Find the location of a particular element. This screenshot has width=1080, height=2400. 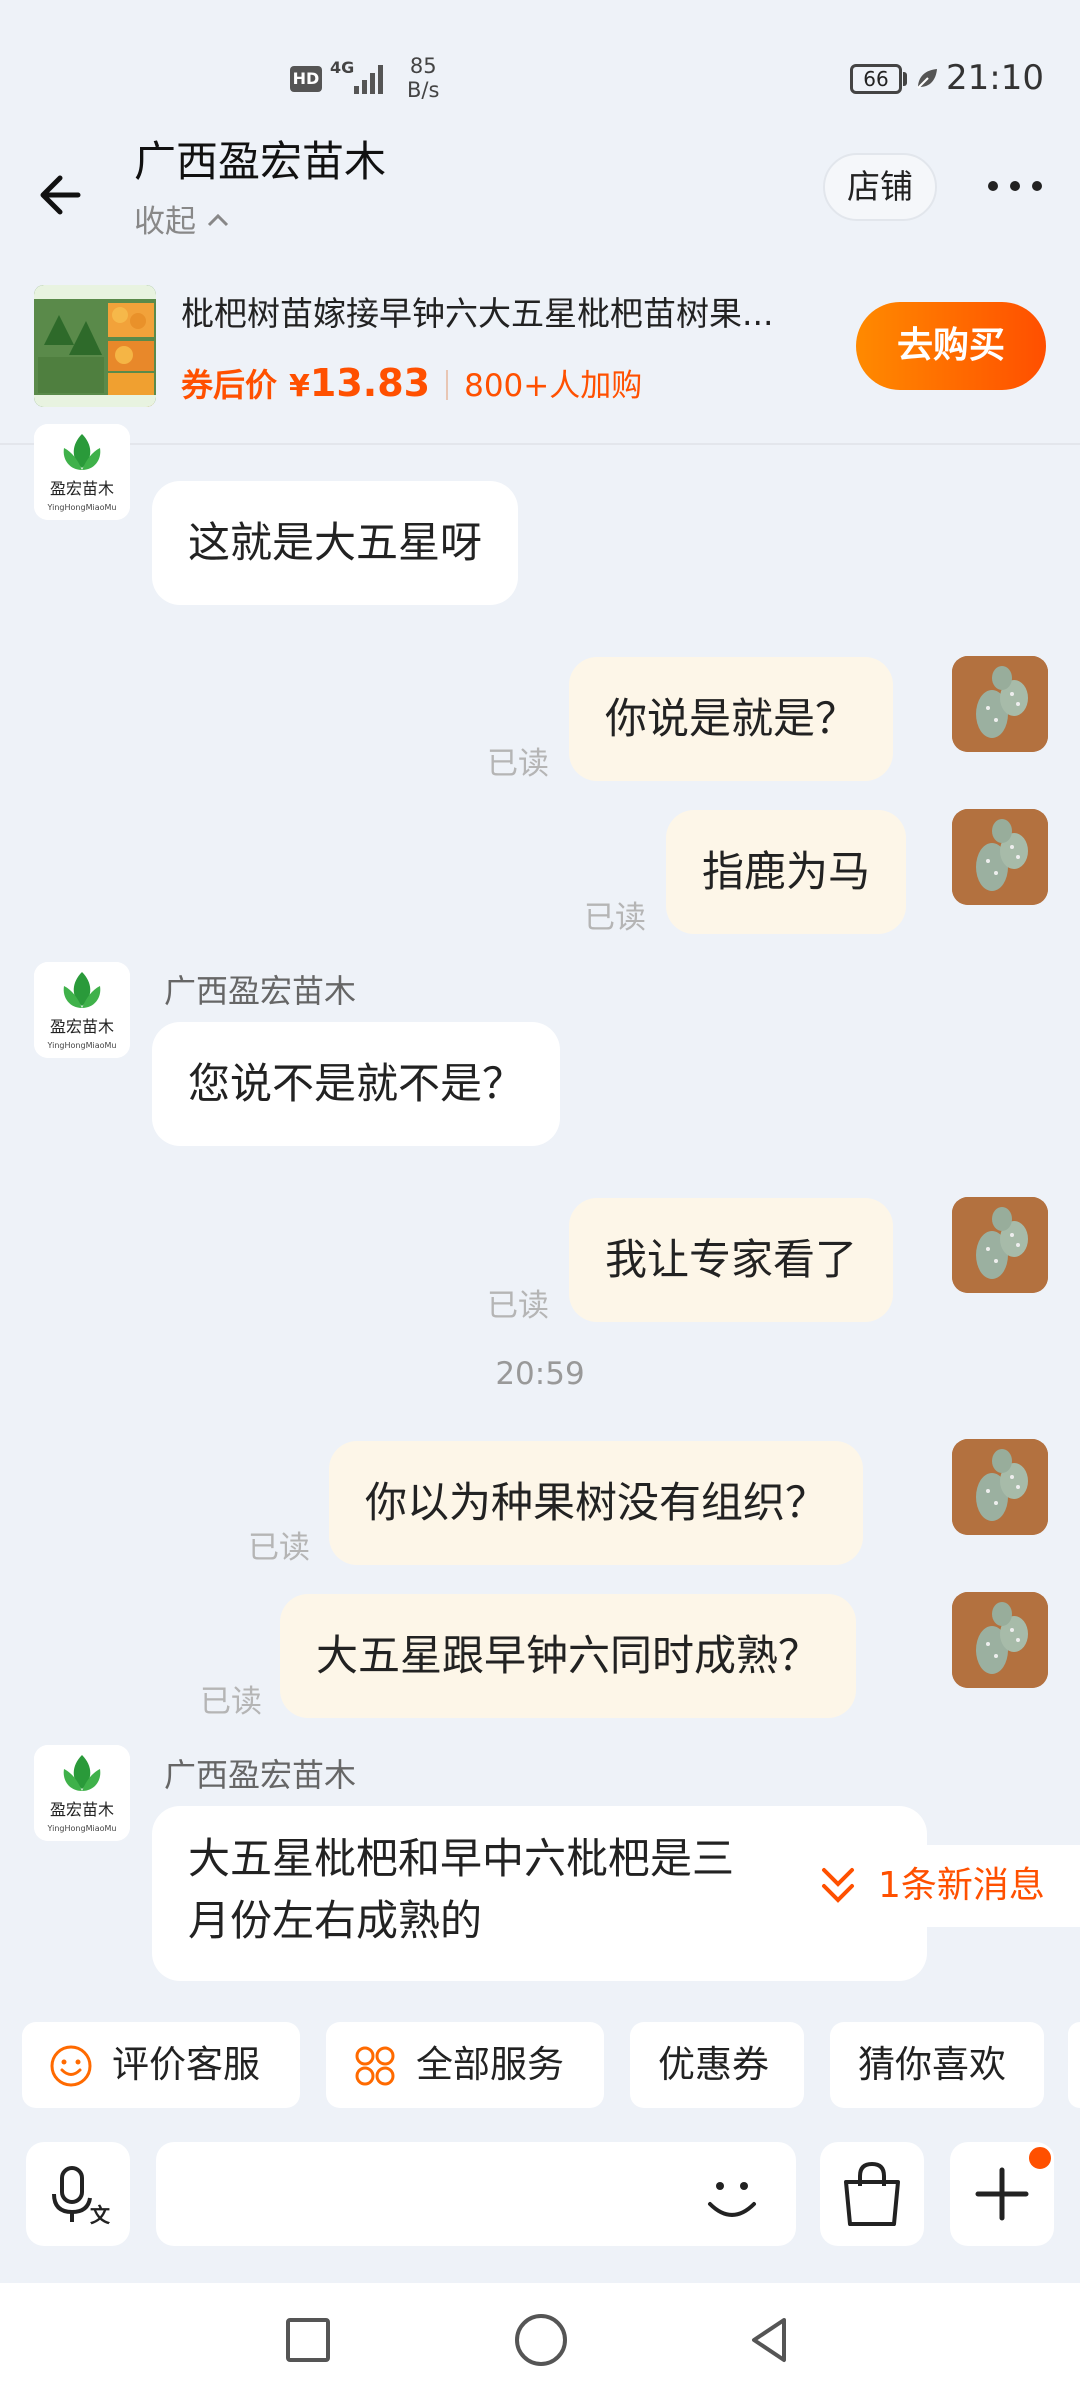

speed-value: 85 is located at coordinates (423, 66).